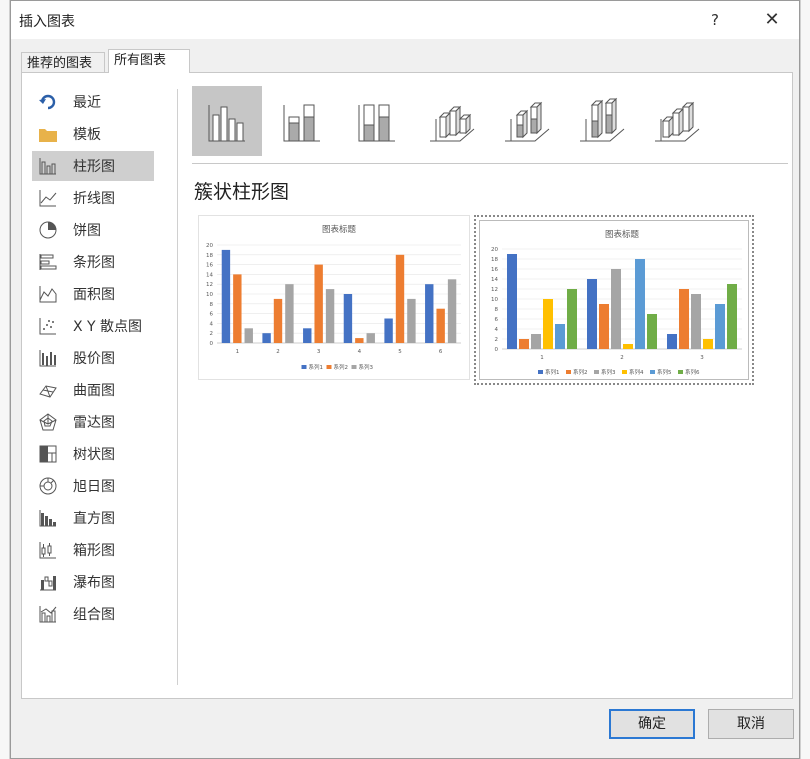 This screenshot has width=810, height=759. Describe the element at coordinates (93, 198) in the screenshot. I see `sidebar-item-line-chart: 折线图` at that location.